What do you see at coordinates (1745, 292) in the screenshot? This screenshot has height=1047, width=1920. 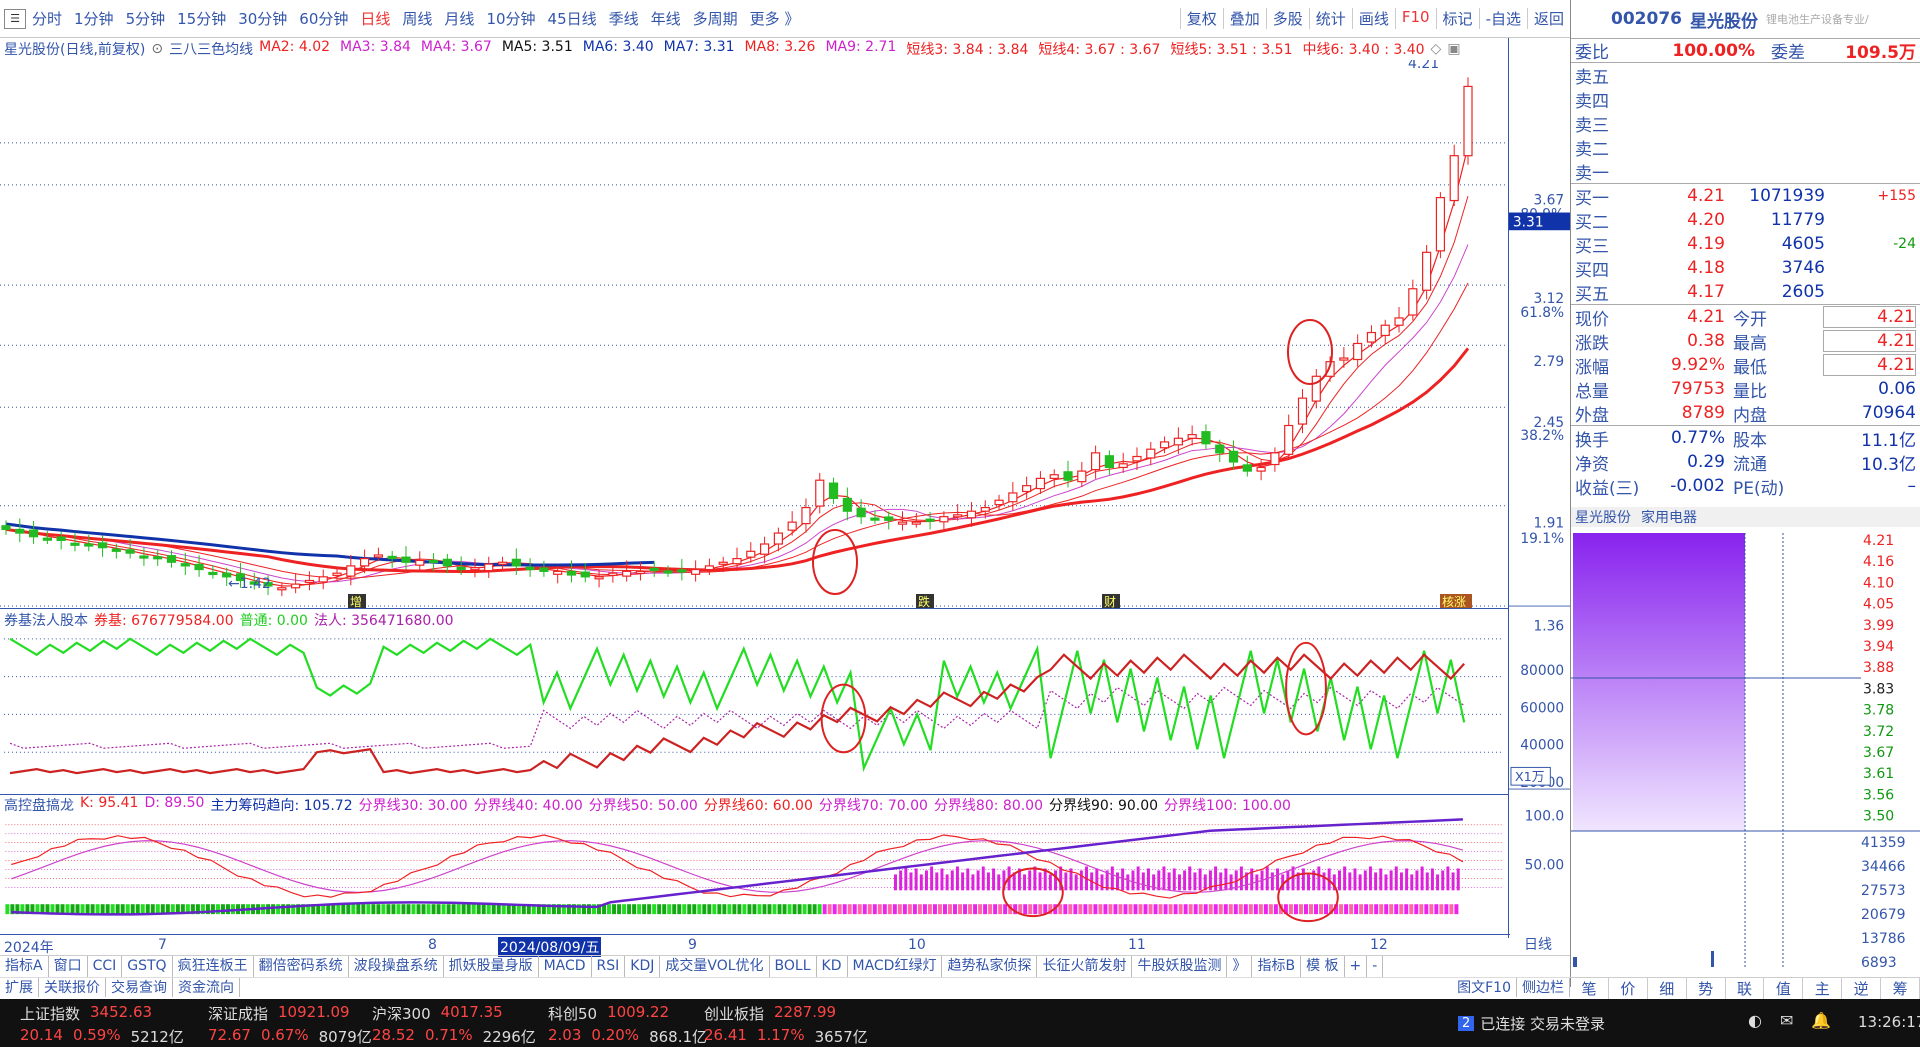 I see `buy-row: 买五 4.17 2605` at bounding box center [1745, 292].